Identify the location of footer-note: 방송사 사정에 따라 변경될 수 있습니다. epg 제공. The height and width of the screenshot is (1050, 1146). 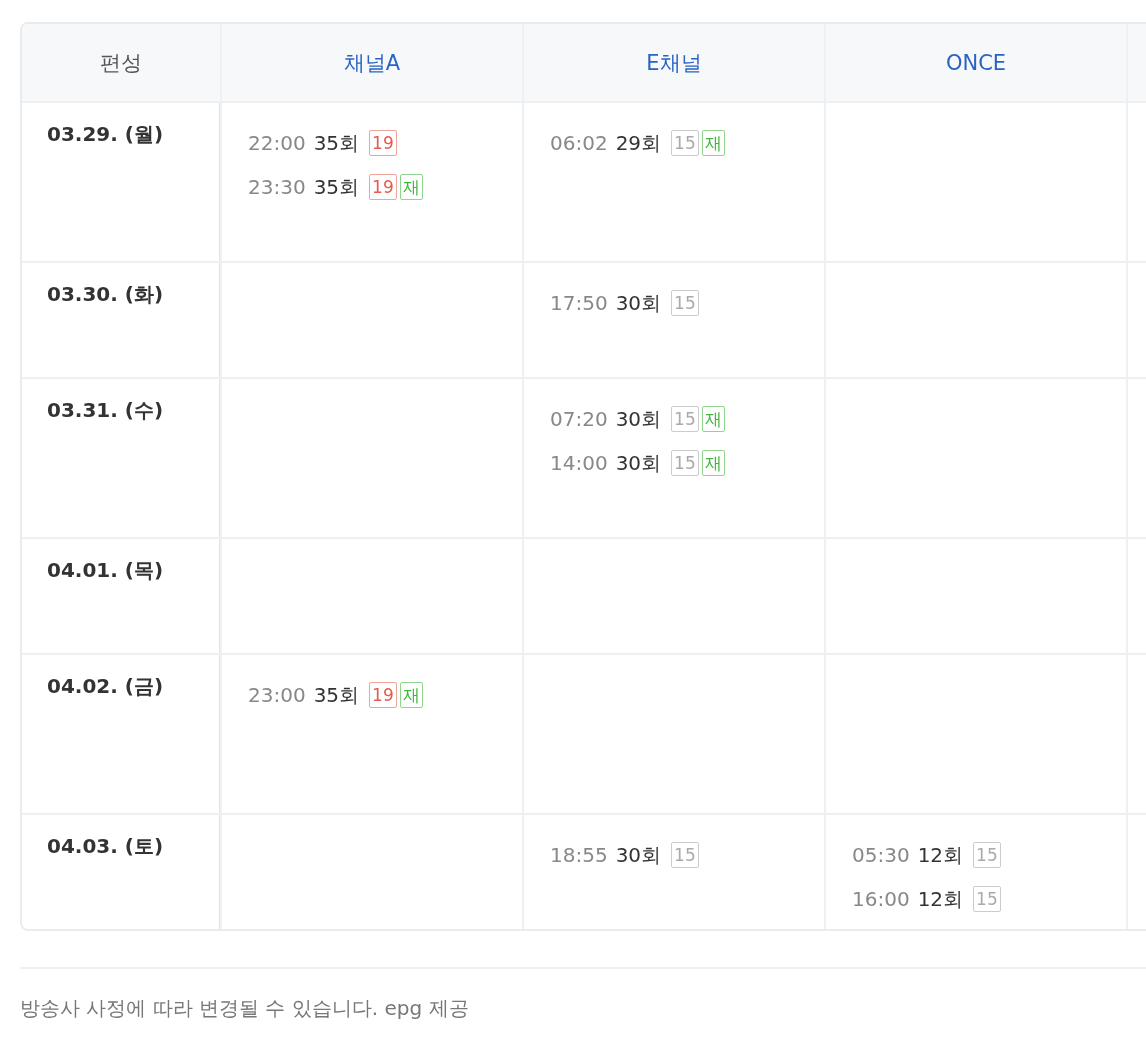
(244, 1008).